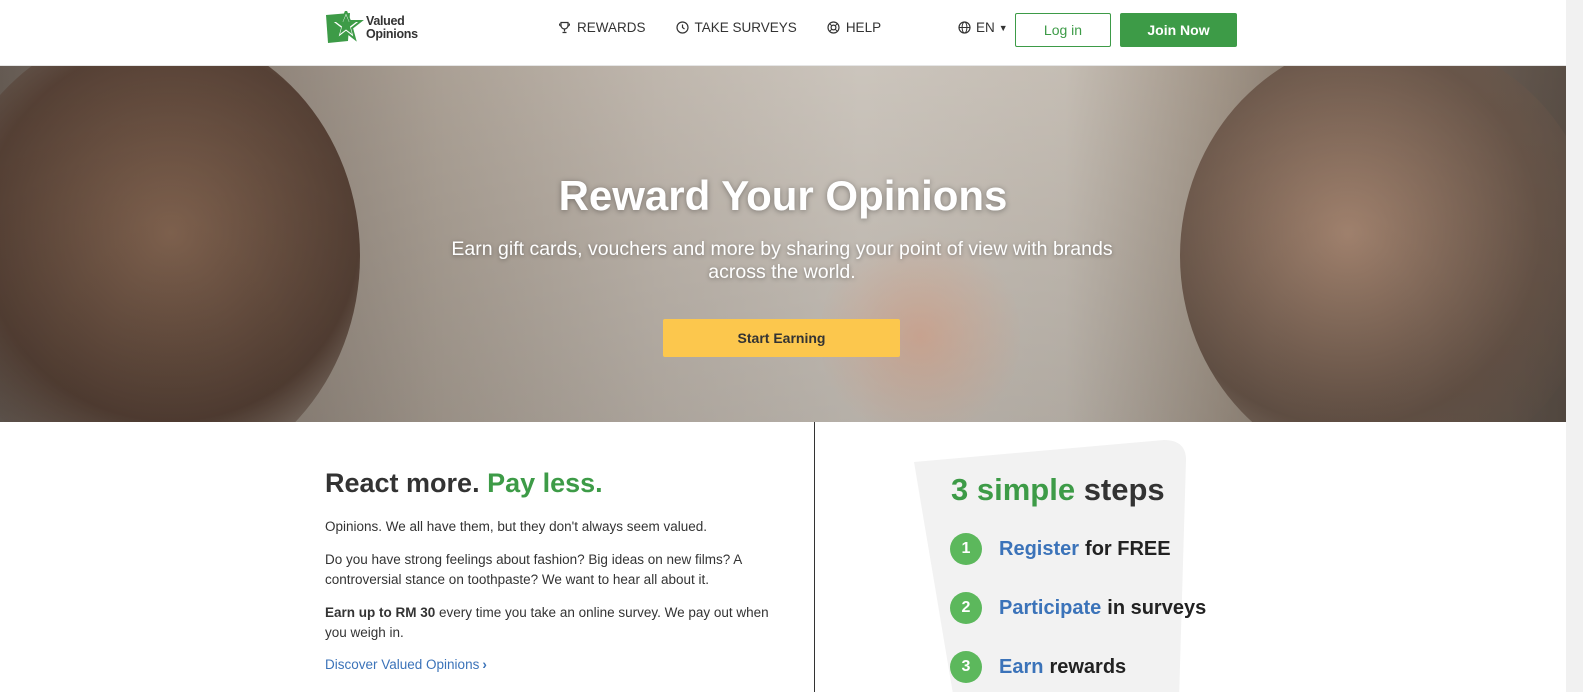 Image resolution: width=1583 pixels, height=692 pixels. What do you see at coordinates (1050, 607) in the screenshot?
I see `step-action-2: Participate` at bounding box center [1050, 607].